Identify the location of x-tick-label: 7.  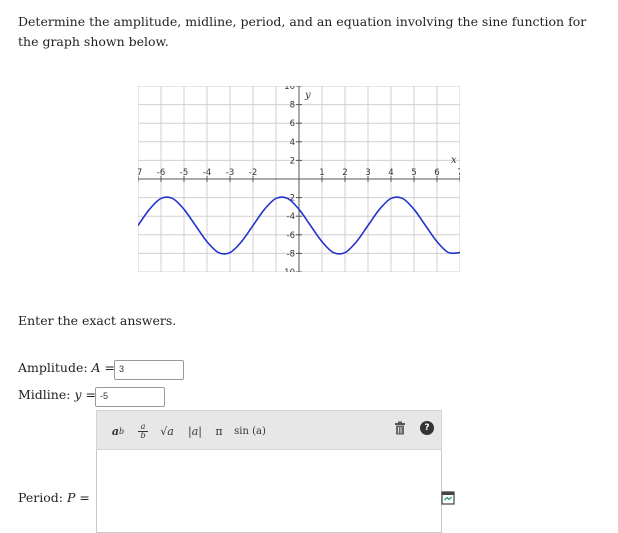
(458, 173).